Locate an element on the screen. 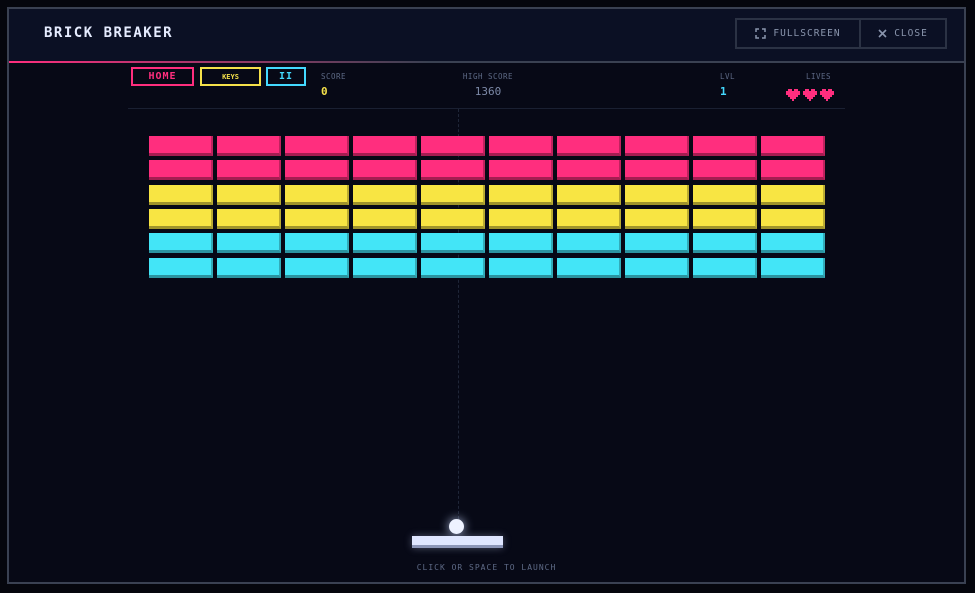  lives-hearts is located at coordinates (810, 95).